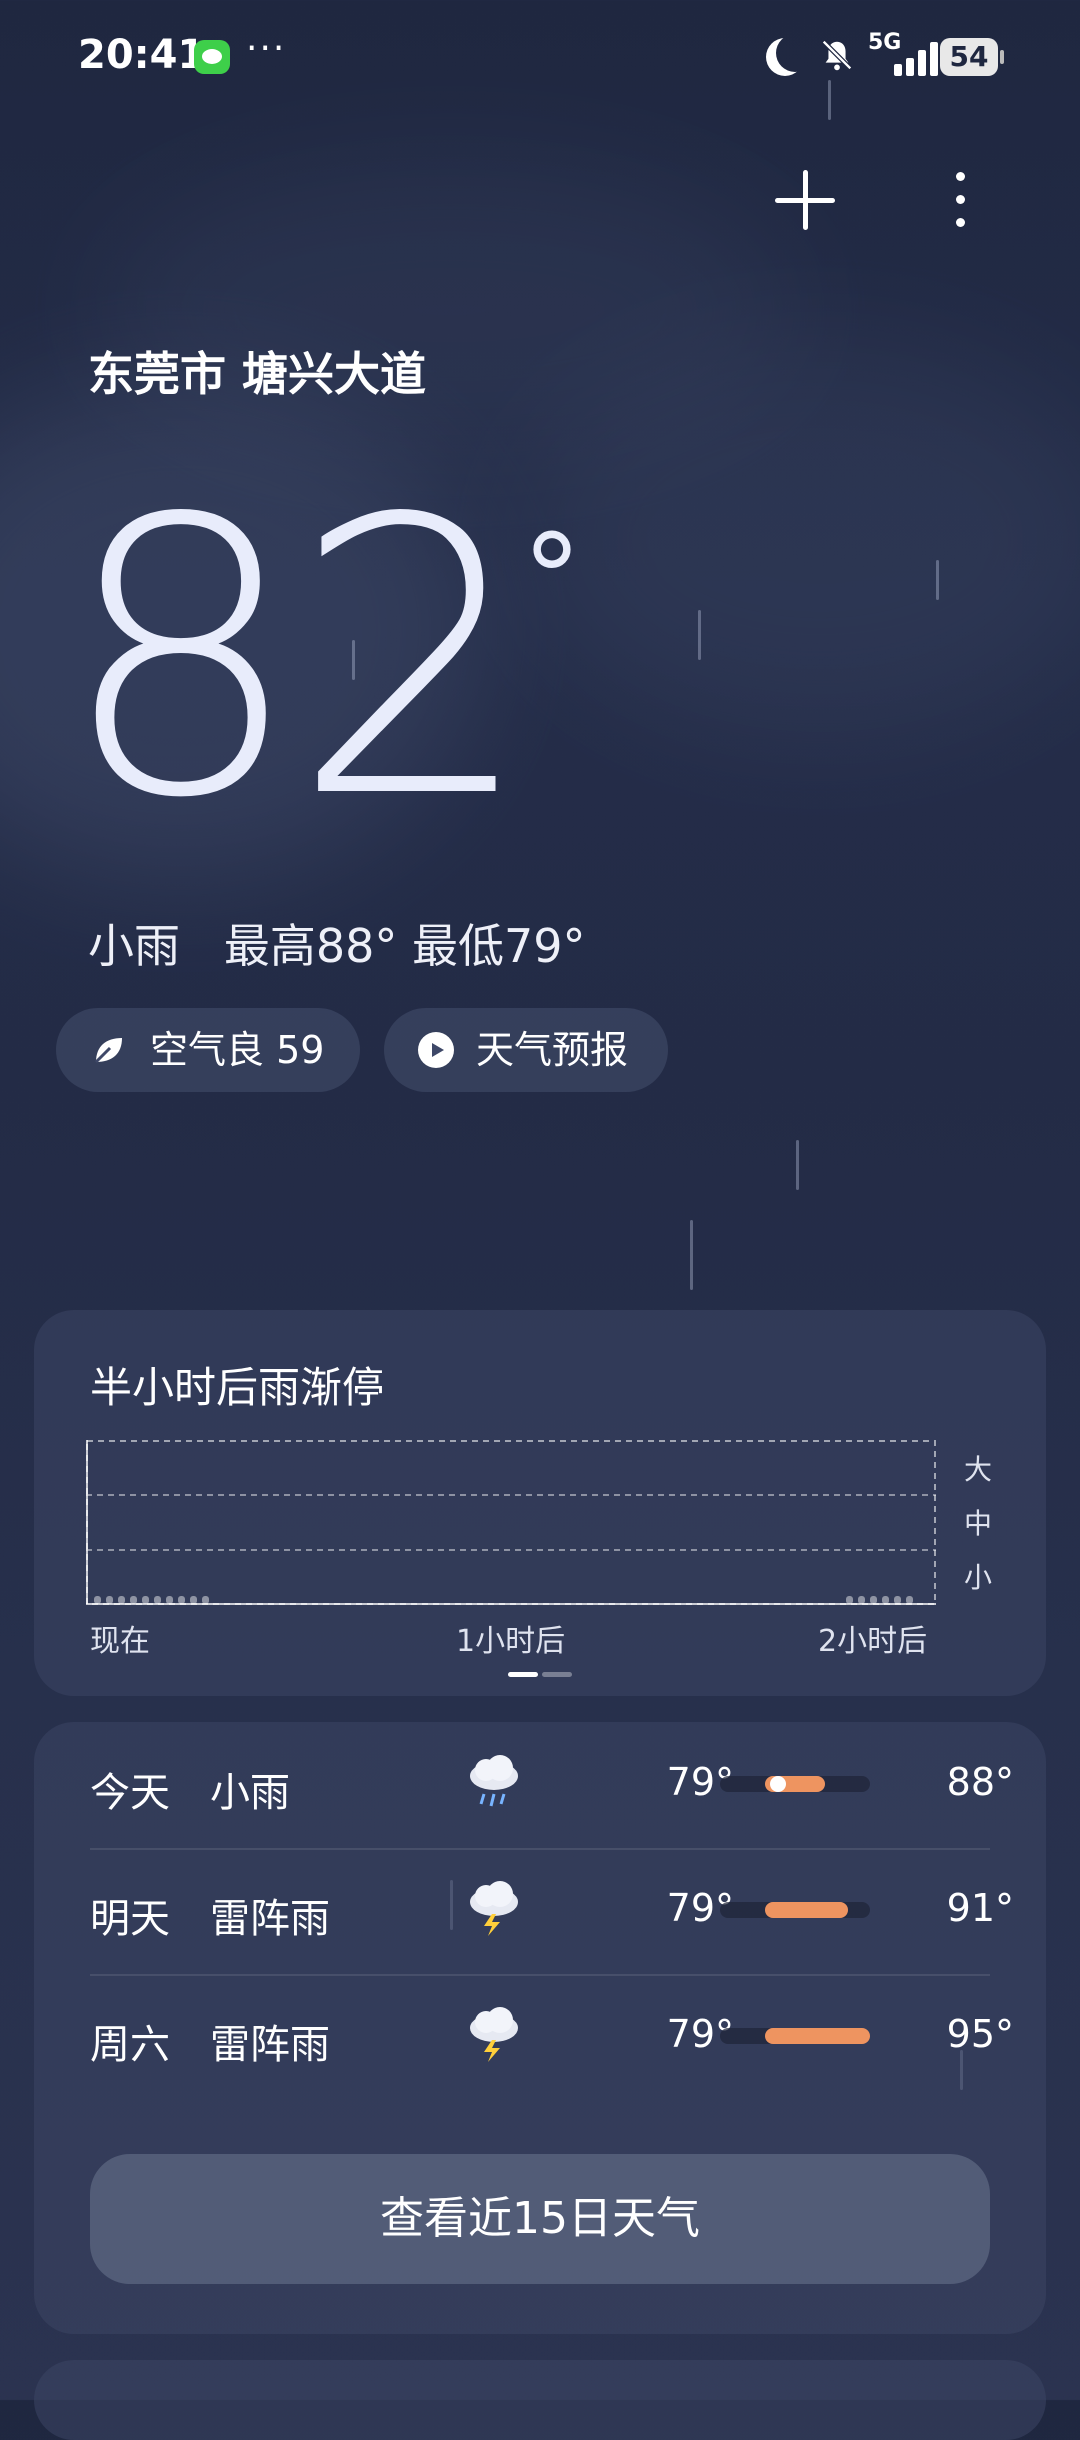 The image size is (1080, 2440). What do you see at coordinates (552, 579) in the screenshot?
I see `degree-symbol: °` at bounding box center [552, 579].